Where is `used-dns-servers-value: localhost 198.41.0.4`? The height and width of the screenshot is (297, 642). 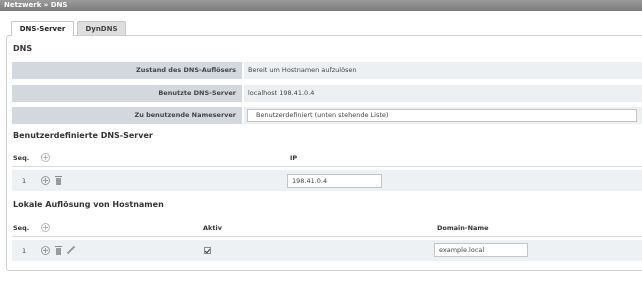
used-dns-servers-value: localhost 198.41.0.4 is located at coordinates (443, 93).